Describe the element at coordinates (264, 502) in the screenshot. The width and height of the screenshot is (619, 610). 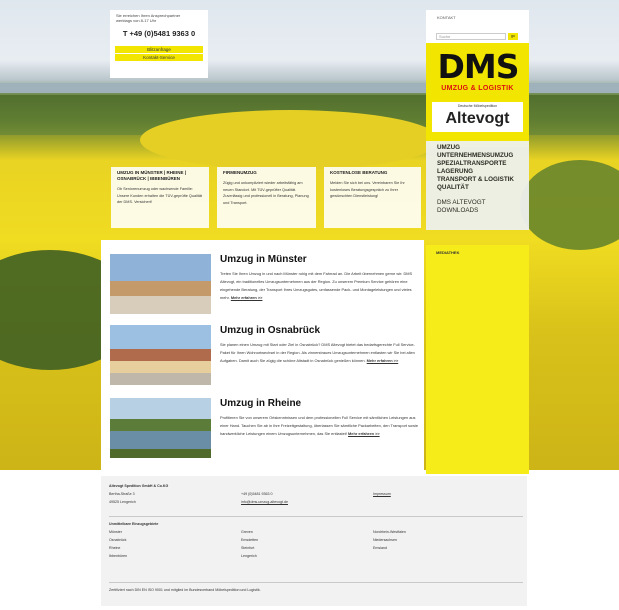
I see `footer-email-link: info@dms-umzug-altevogt.de` at that location.